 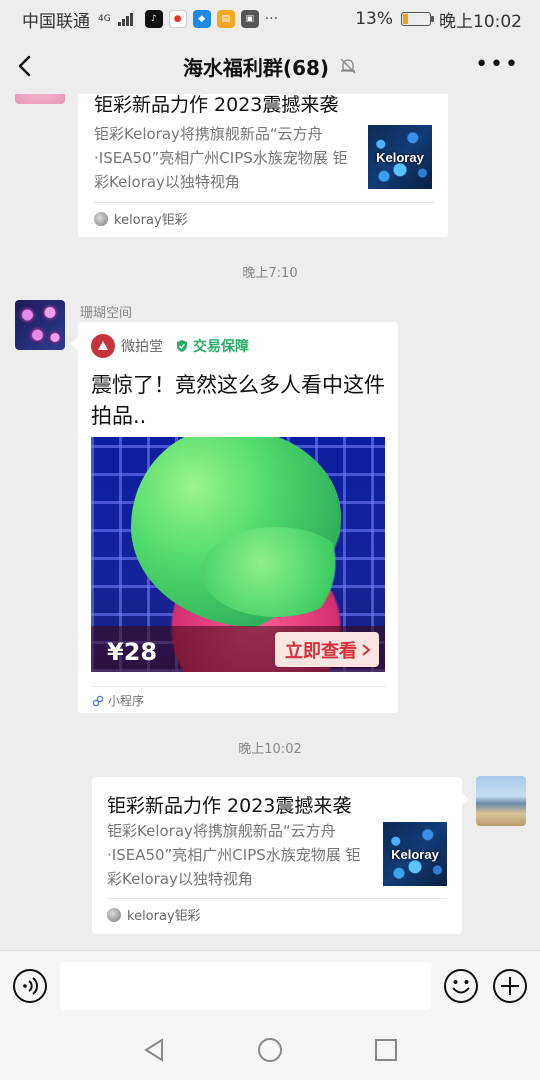 What do you see at coordinates (386, 1050) in the screenshot?
I see `system-recents-icon` at bounding box center [386, 1050].